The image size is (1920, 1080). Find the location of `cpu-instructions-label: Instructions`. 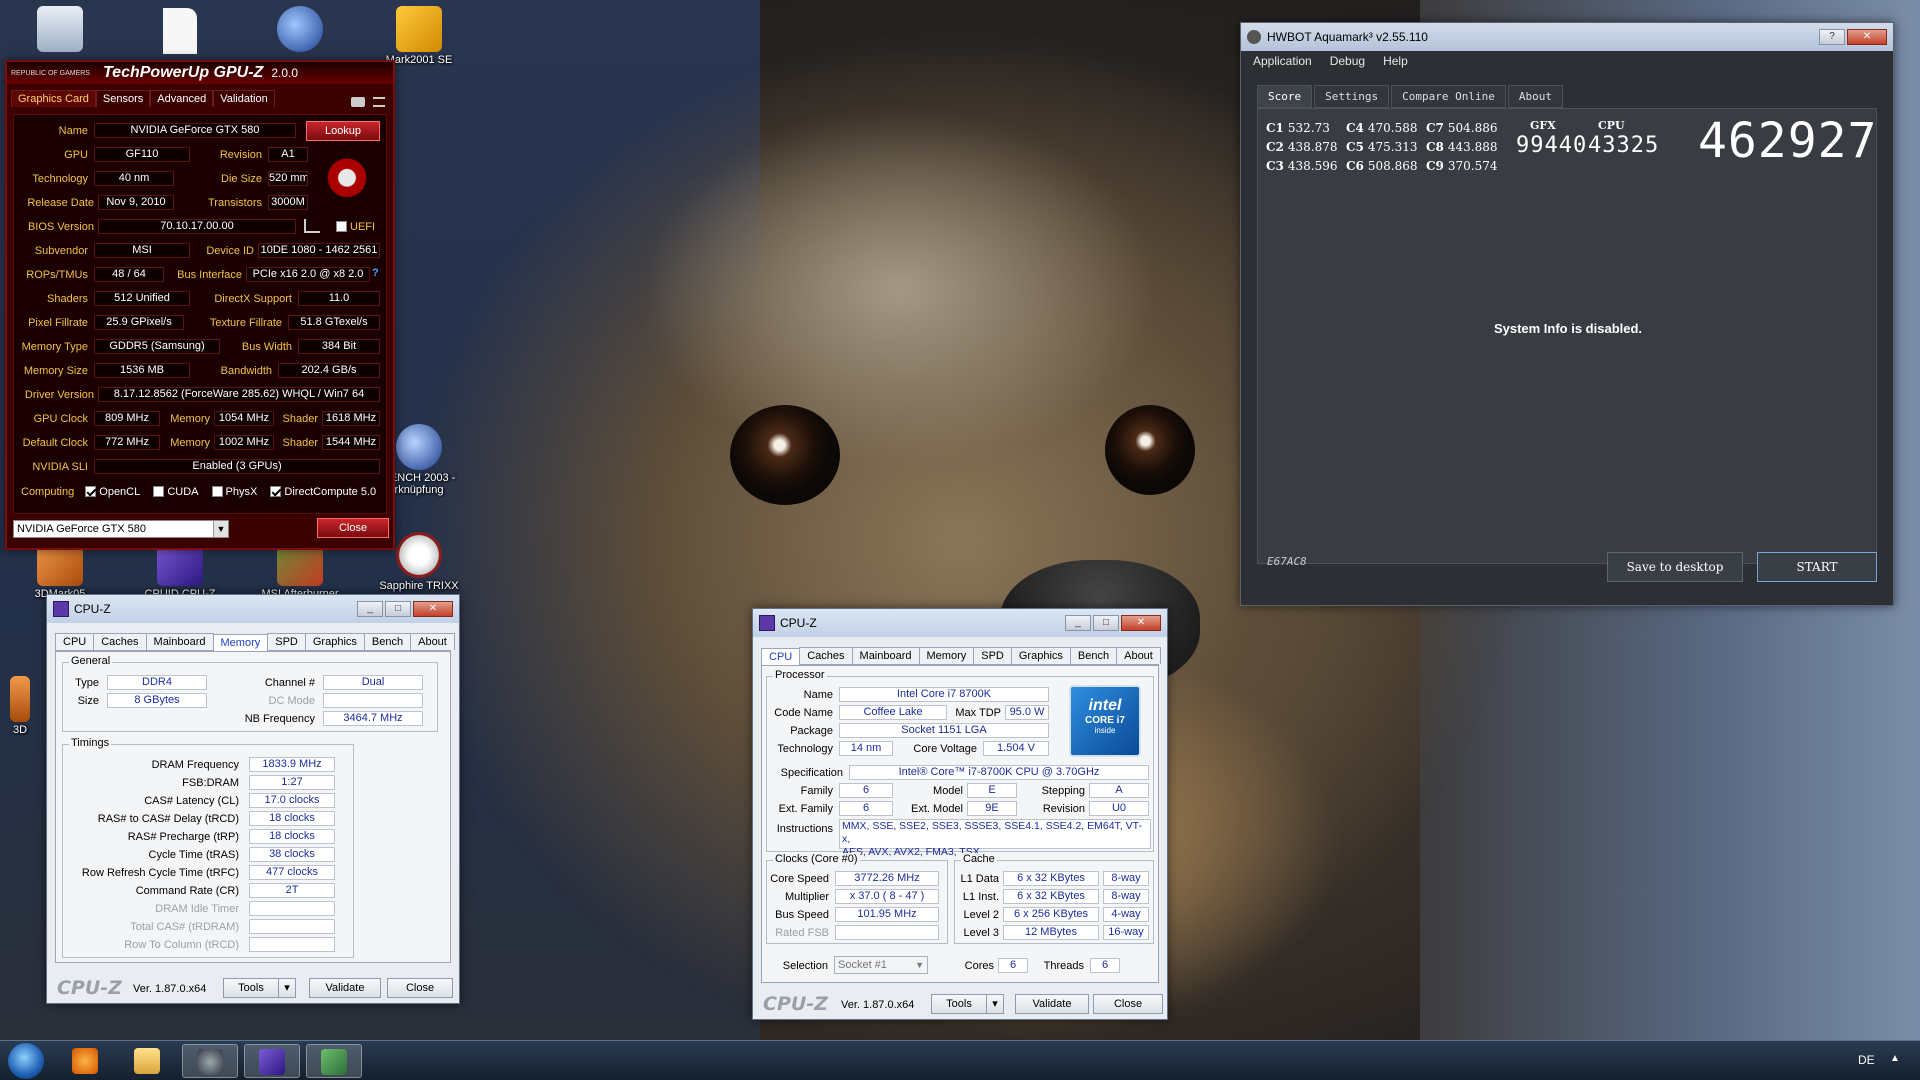

cpu-instructions-label: Instructions is located at coordinates (804, 829).